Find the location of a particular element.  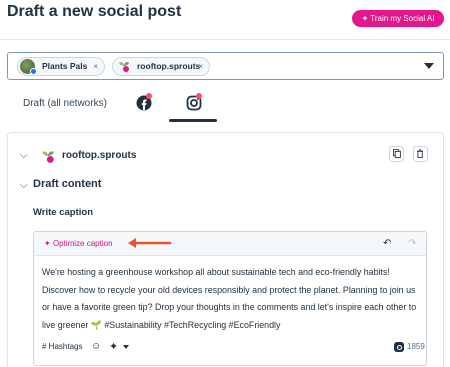

train-social-ai-button: ✦ Train my Social AI is located at coordinates (398, 18).